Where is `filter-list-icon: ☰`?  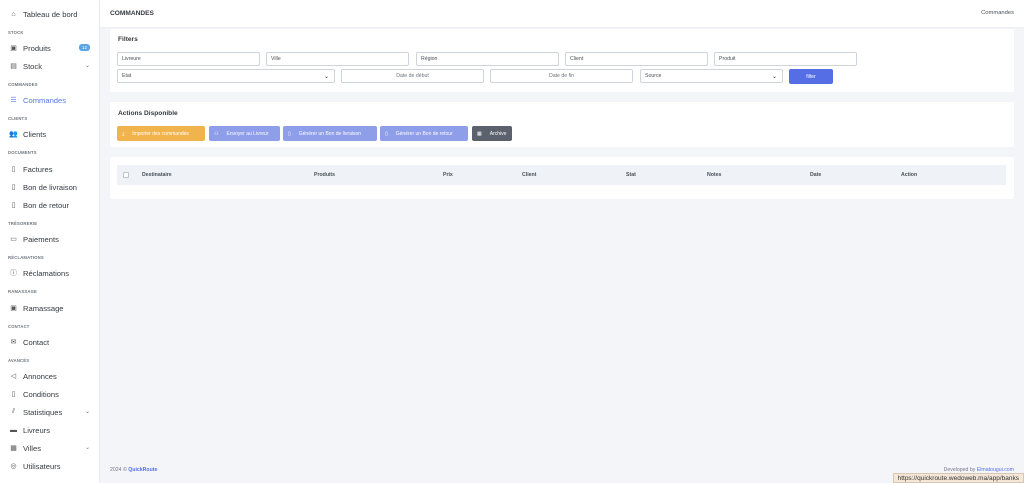 filter-list-icon: ☰ is located at coordinates (13, 100).